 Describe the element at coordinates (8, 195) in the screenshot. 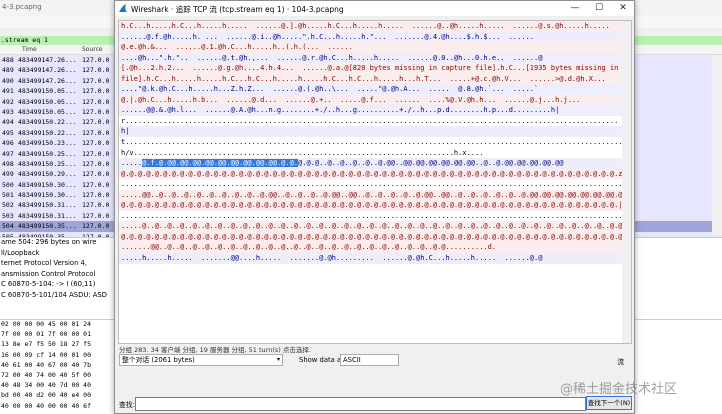

I see `packet-no: 501` at that location.